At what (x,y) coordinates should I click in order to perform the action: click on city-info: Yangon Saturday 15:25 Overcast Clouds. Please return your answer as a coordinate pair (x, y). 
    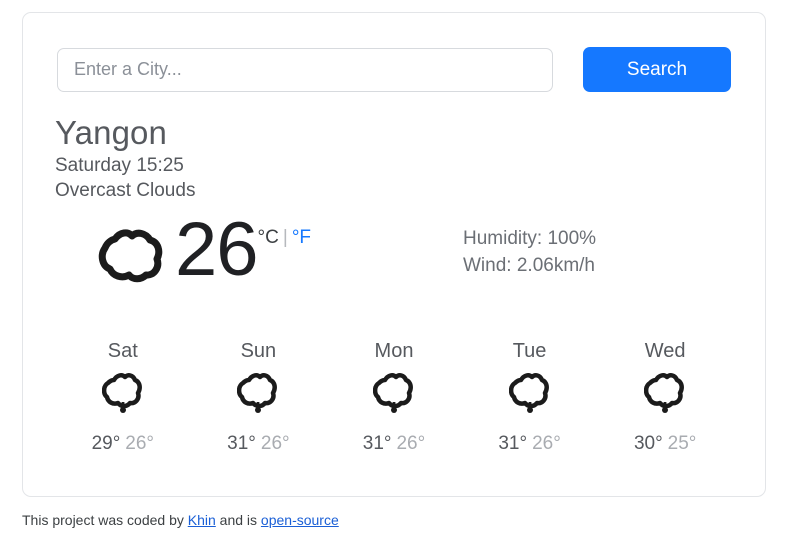
    Looking at the image, I should click on (125, 158).